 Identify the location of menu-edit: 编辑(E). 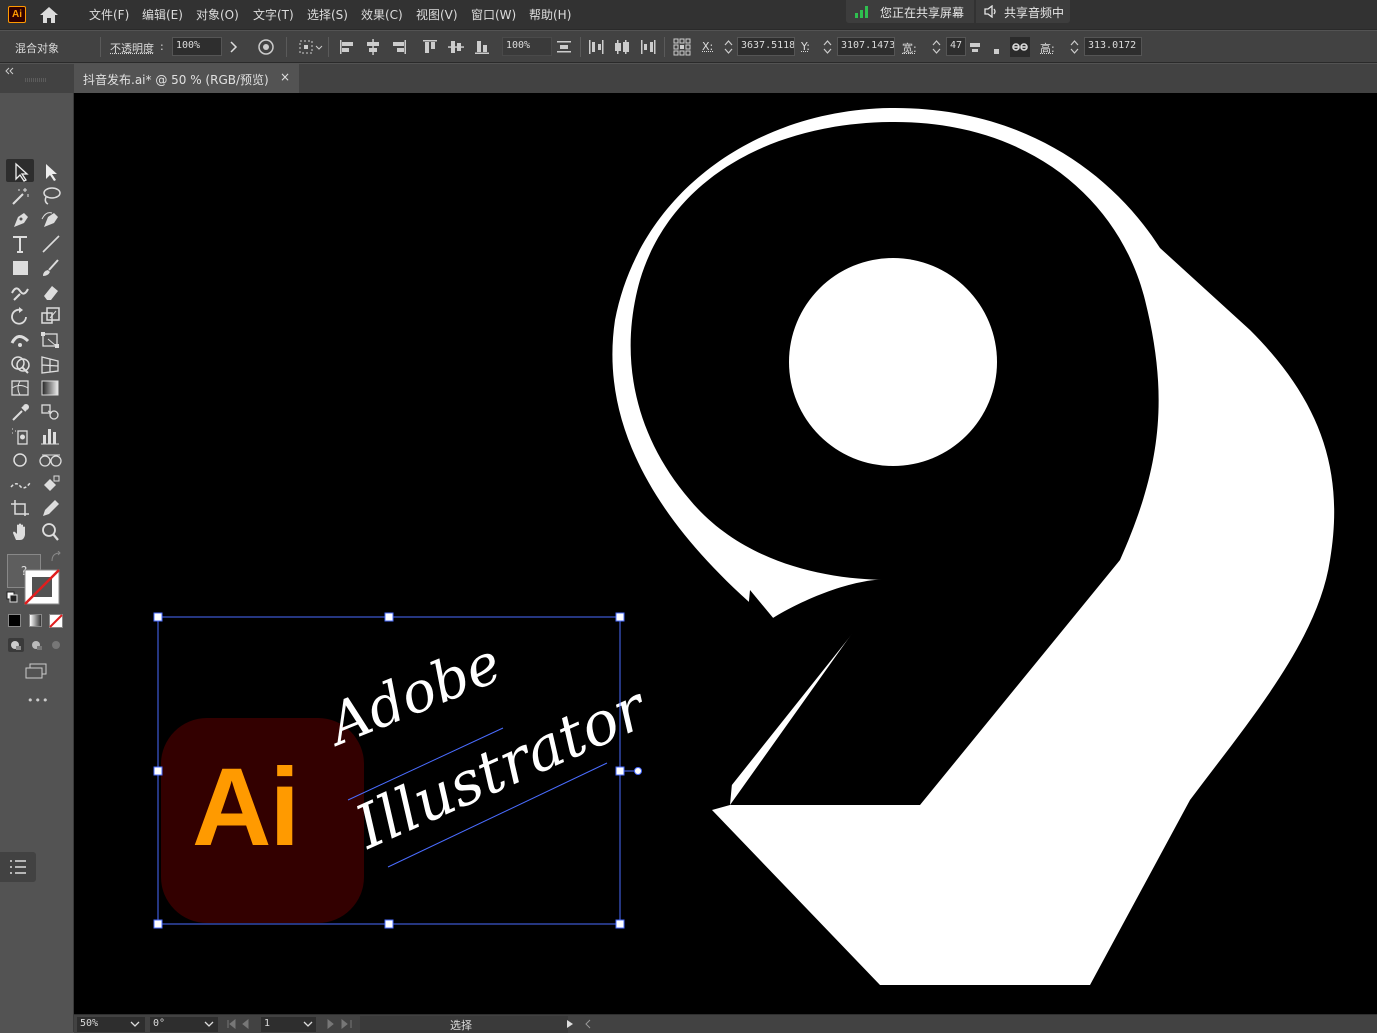
(162, 14).